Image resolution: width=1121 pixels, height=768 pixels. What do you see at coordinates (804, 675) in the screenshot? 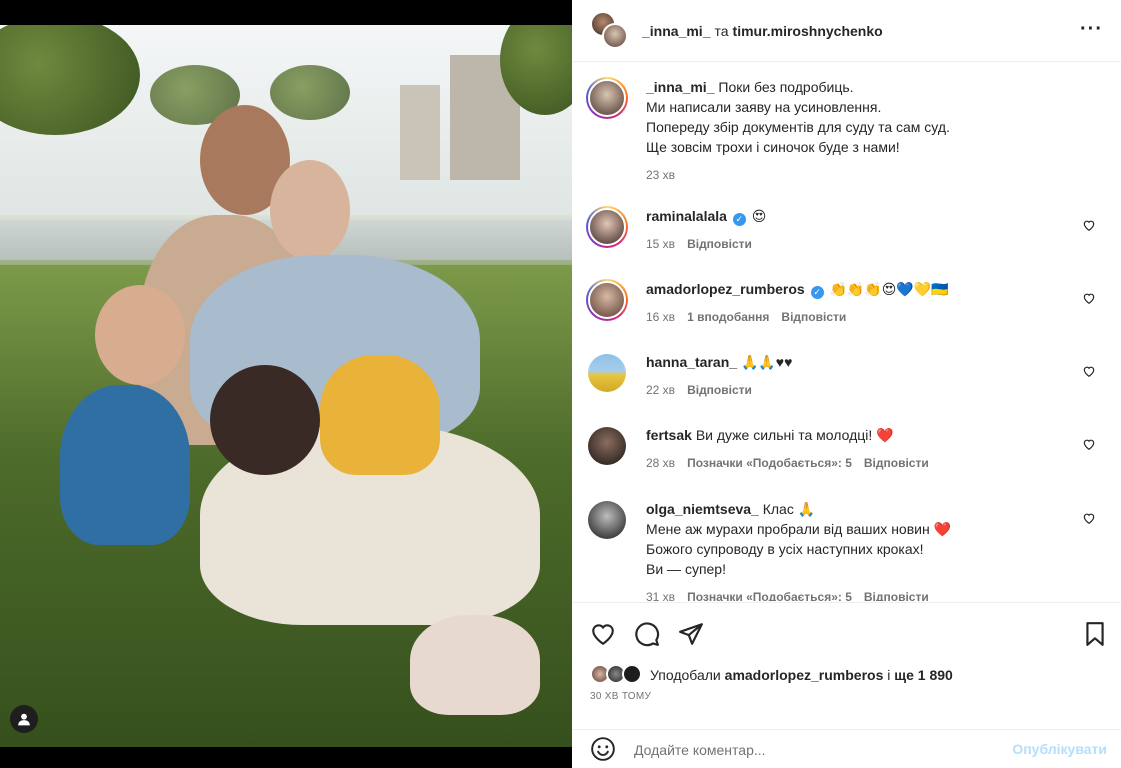
I see `likes-username: amadorlopez_rumberos` at bounding box center [804, 675].